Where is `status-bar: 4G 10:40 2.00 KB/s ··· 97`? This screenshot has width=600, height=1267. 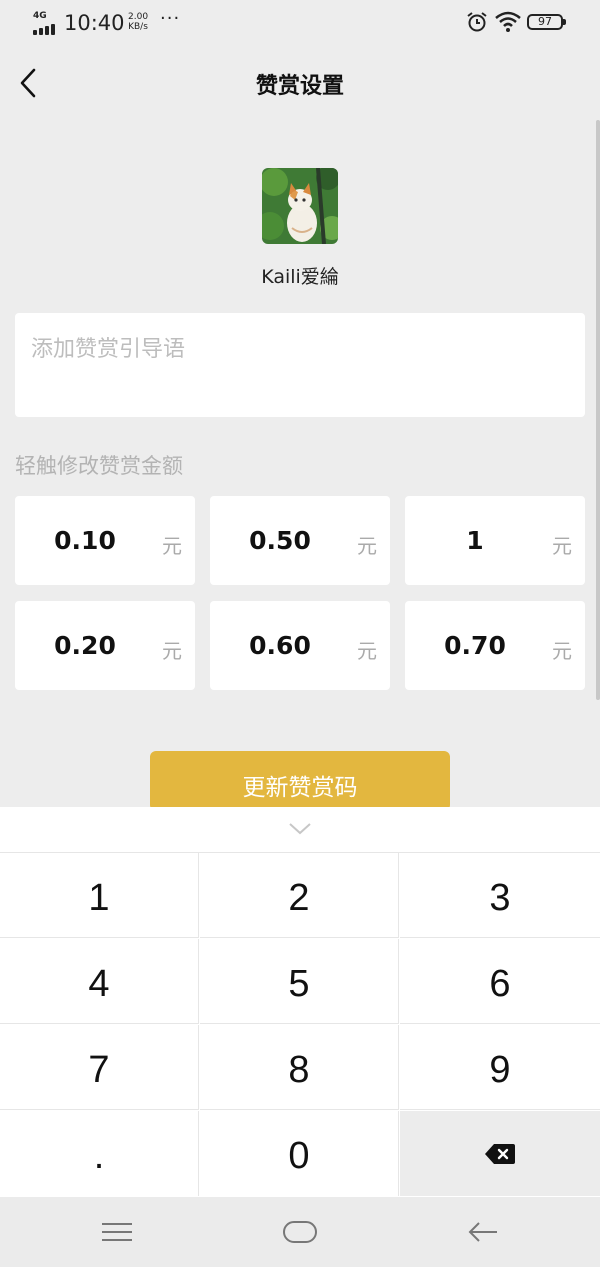 status-bar: 4G 10:40 2.00 KB/s ··· 97 is located at coordinates (300, 23).